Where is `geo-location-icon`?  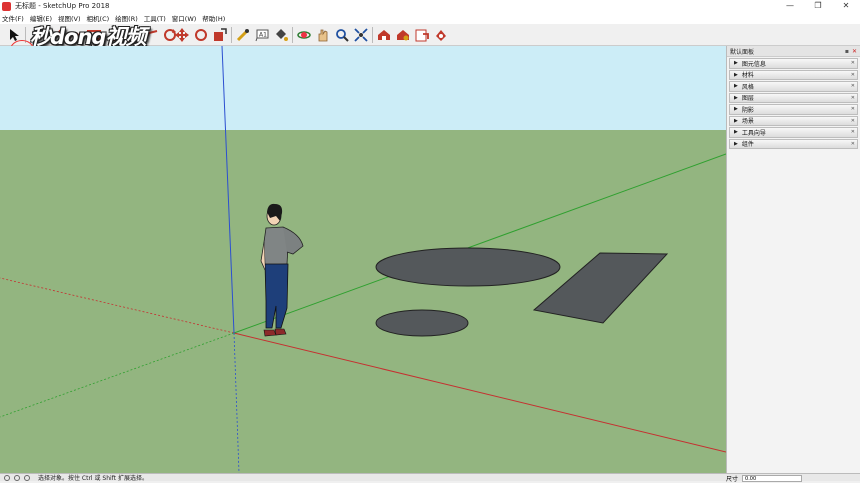
geo-location-icon is located at coordinates (7, 477).